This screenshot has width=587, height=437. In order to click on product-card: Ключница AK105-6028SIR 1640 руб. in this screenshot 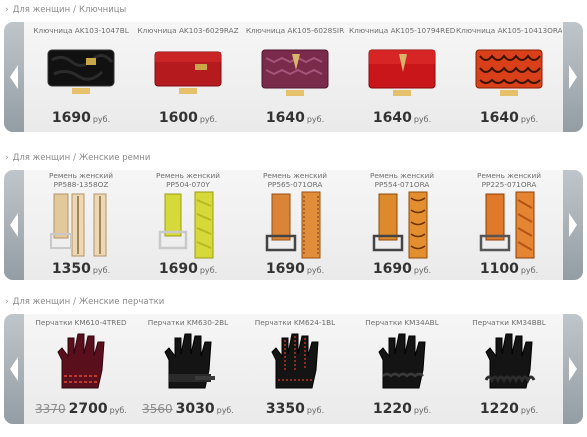, I will do `click(295, 77)`.